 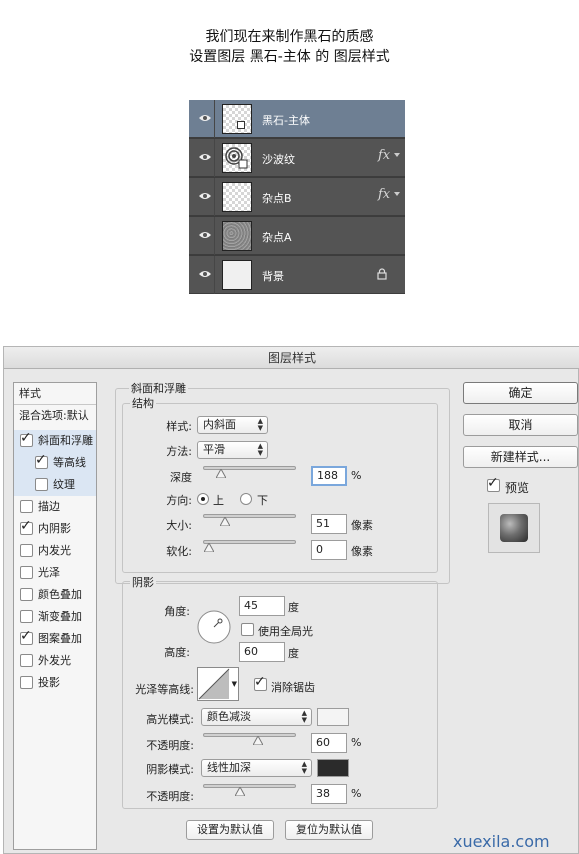 I want to click on shadow-opacity-slider, so click(x=249, y=790).